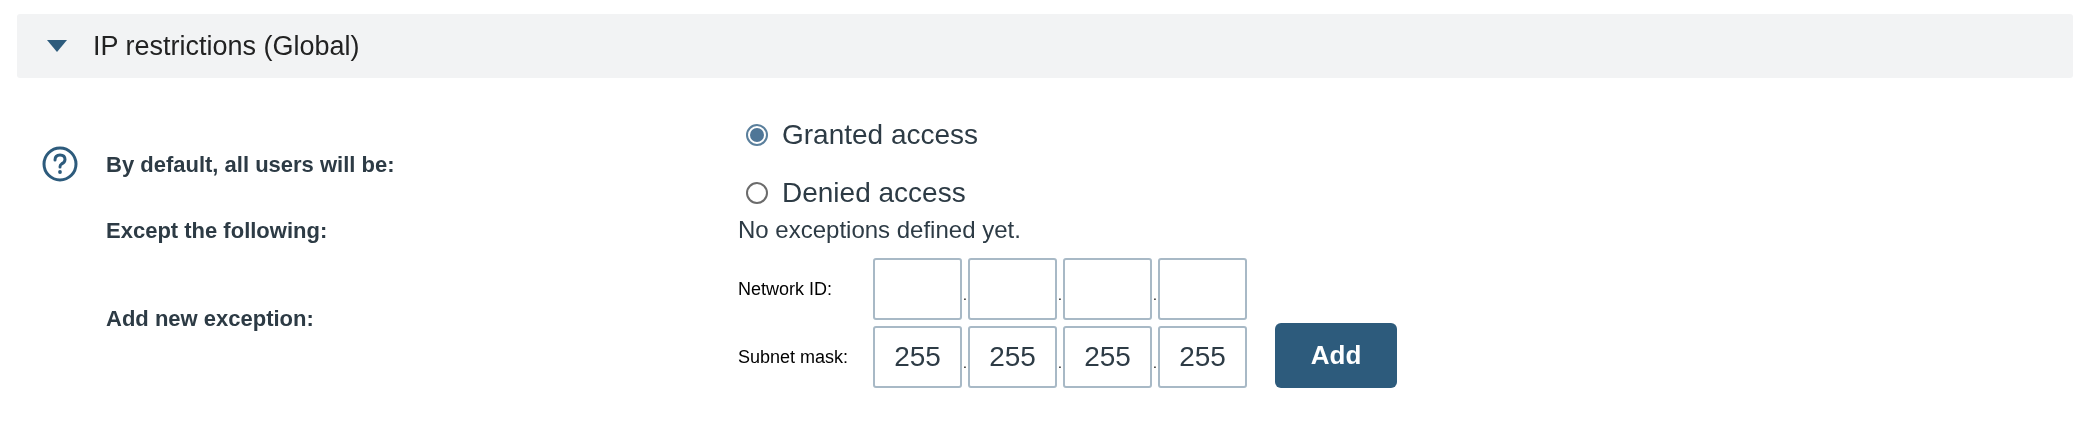  Describe the element at coordinates (1045, 46) in the screenshot. I see `section-header: IP restrictions (Global)` at that location.